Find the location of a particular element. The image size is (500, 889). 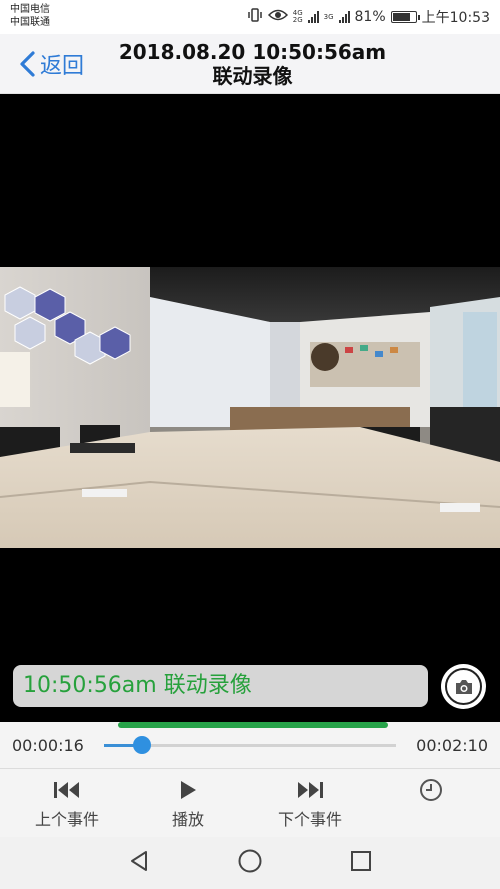

snapshot-button is located at coordinates (463, 686).